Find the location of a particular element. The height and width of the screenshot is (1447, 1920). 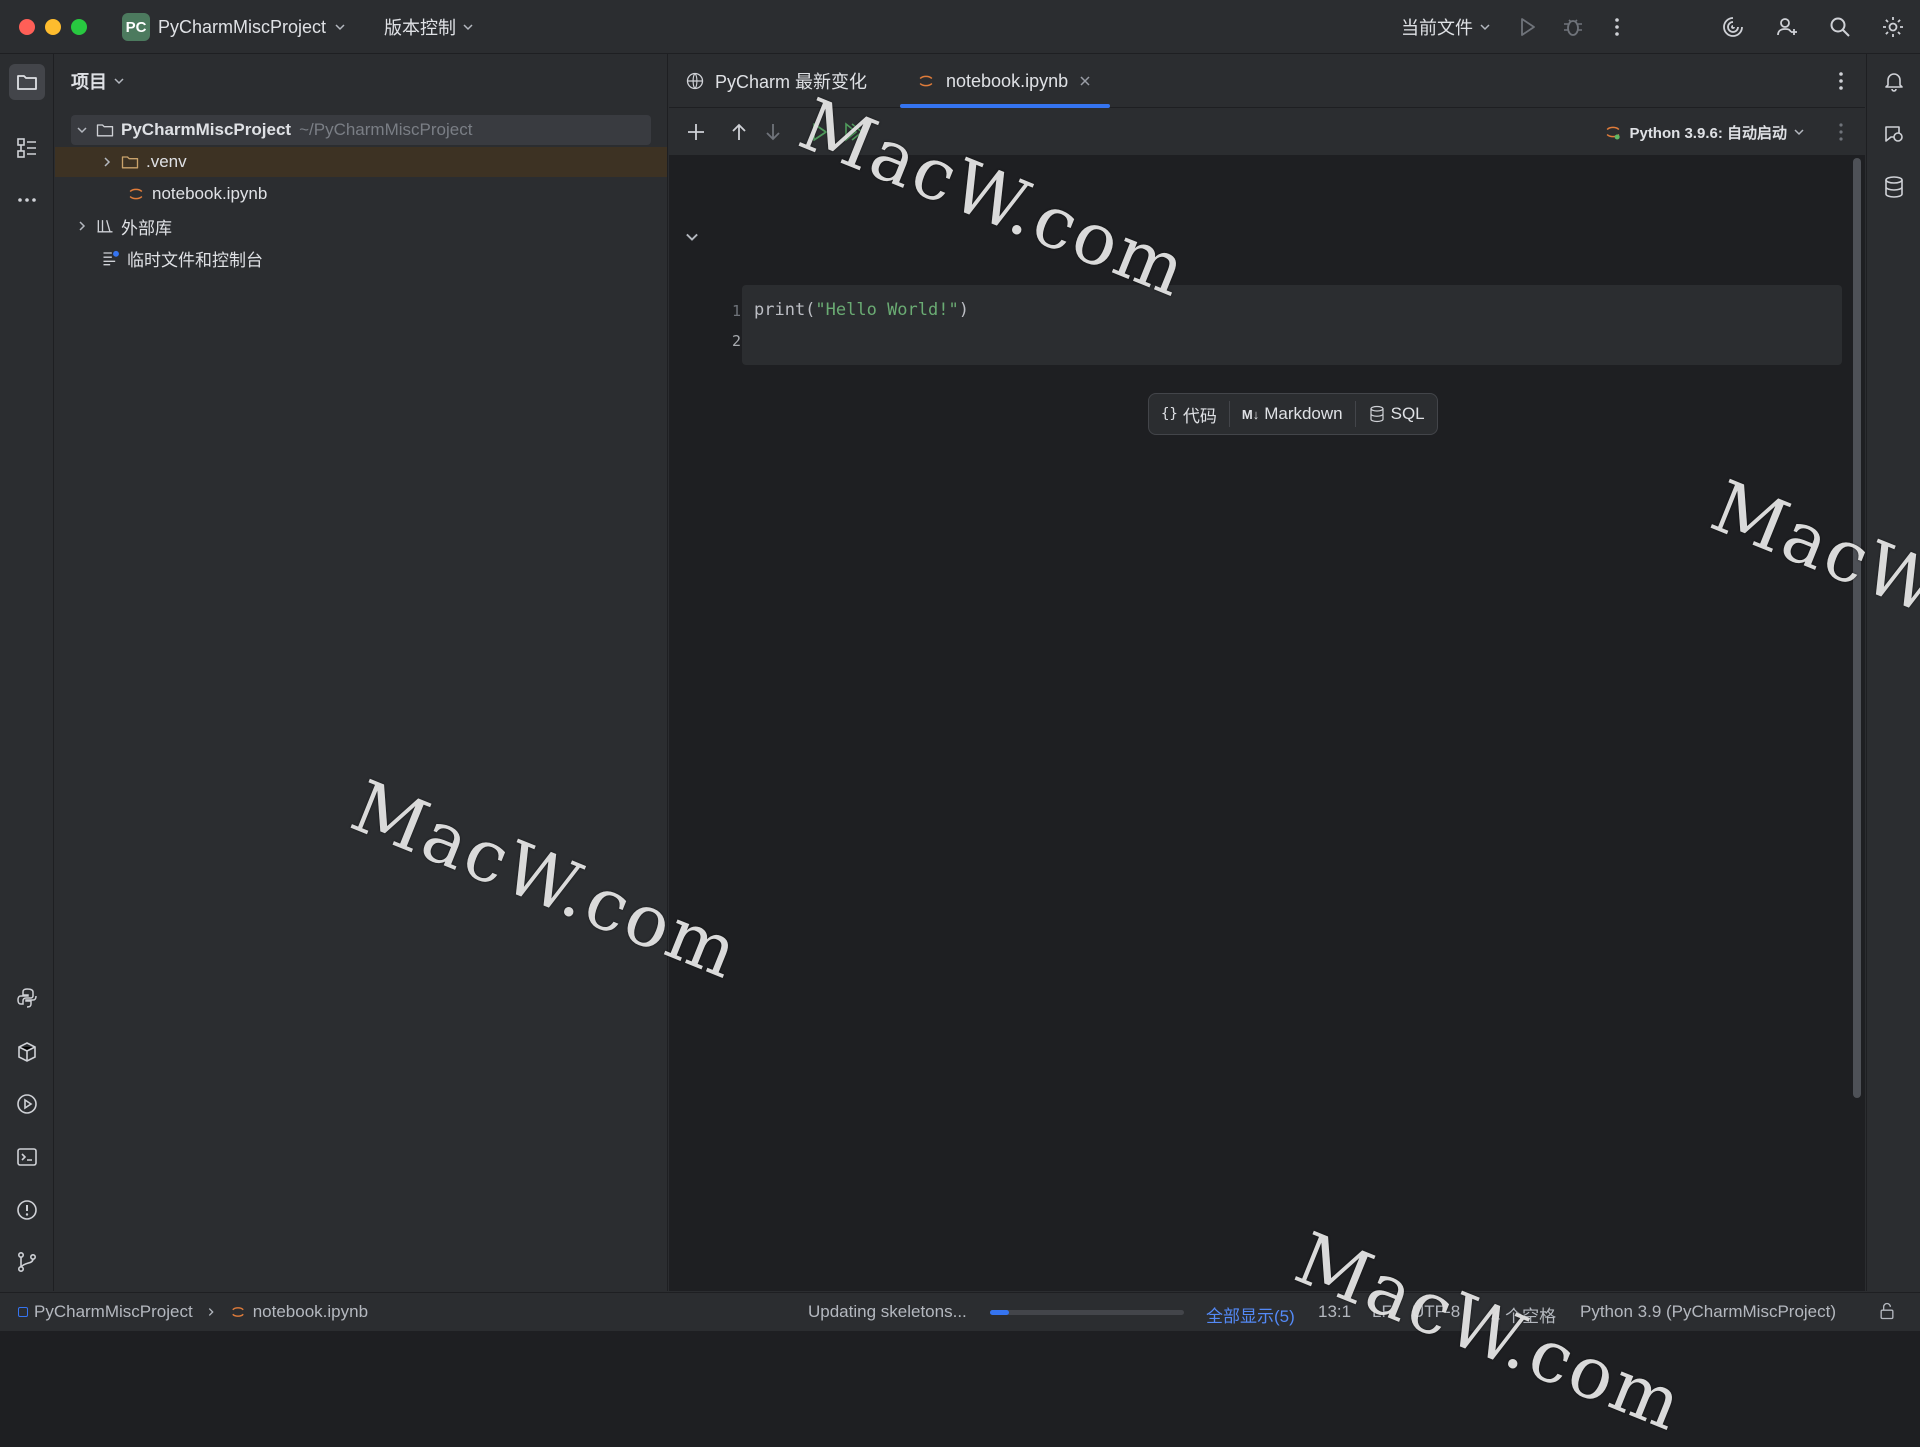

gear-icon is located at coordinates (1893, 27).